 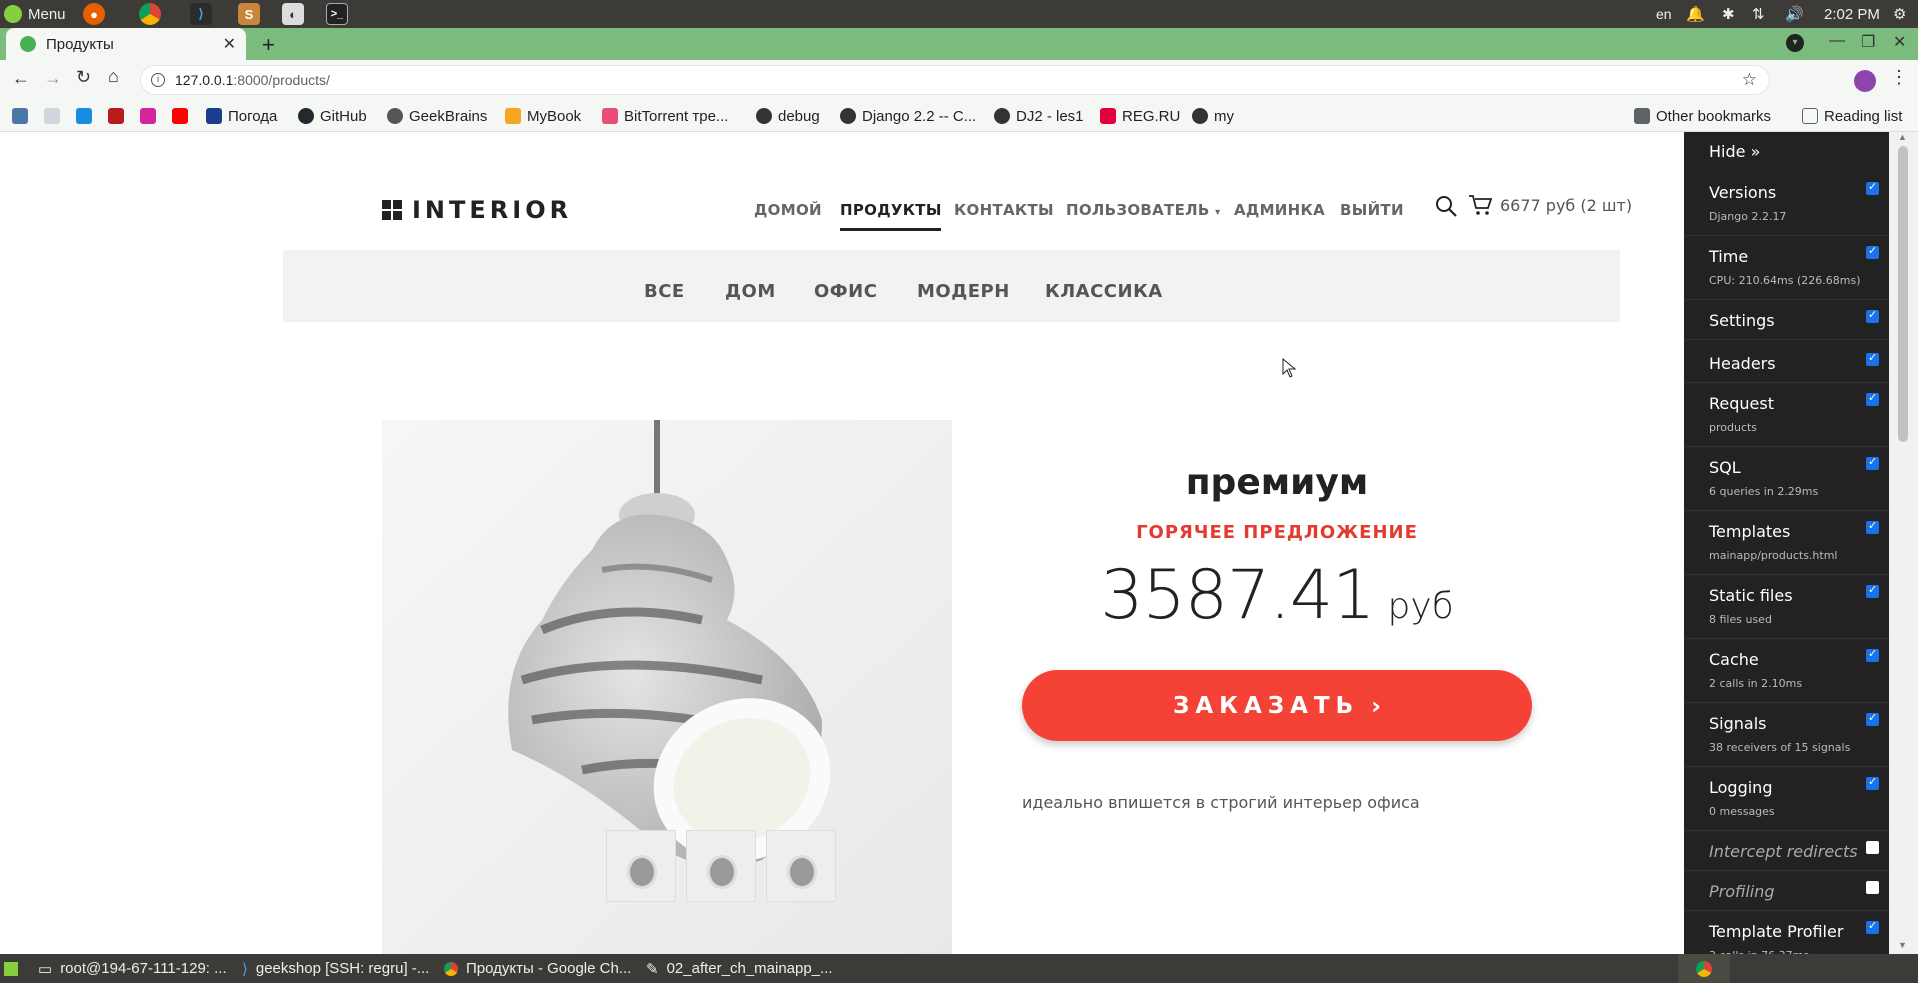 I want to click on nav-admin: АДМИНКА, so click(x=1279, y=210).